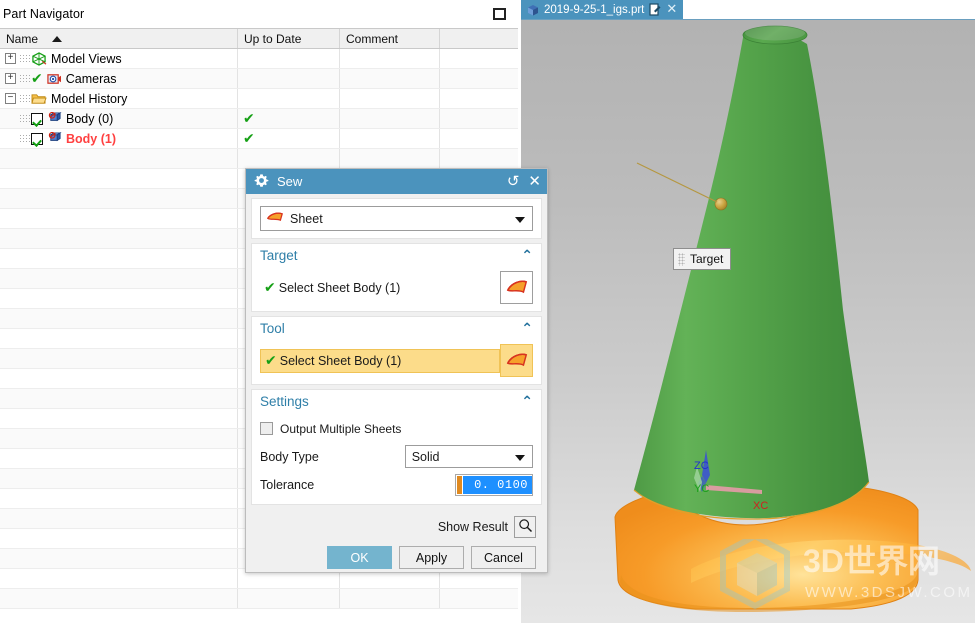  Describe the element at coordinates (396, 181) in the screenshot. I see `sew-dialog-titlebar: Sew ↺ ✕` at that location.